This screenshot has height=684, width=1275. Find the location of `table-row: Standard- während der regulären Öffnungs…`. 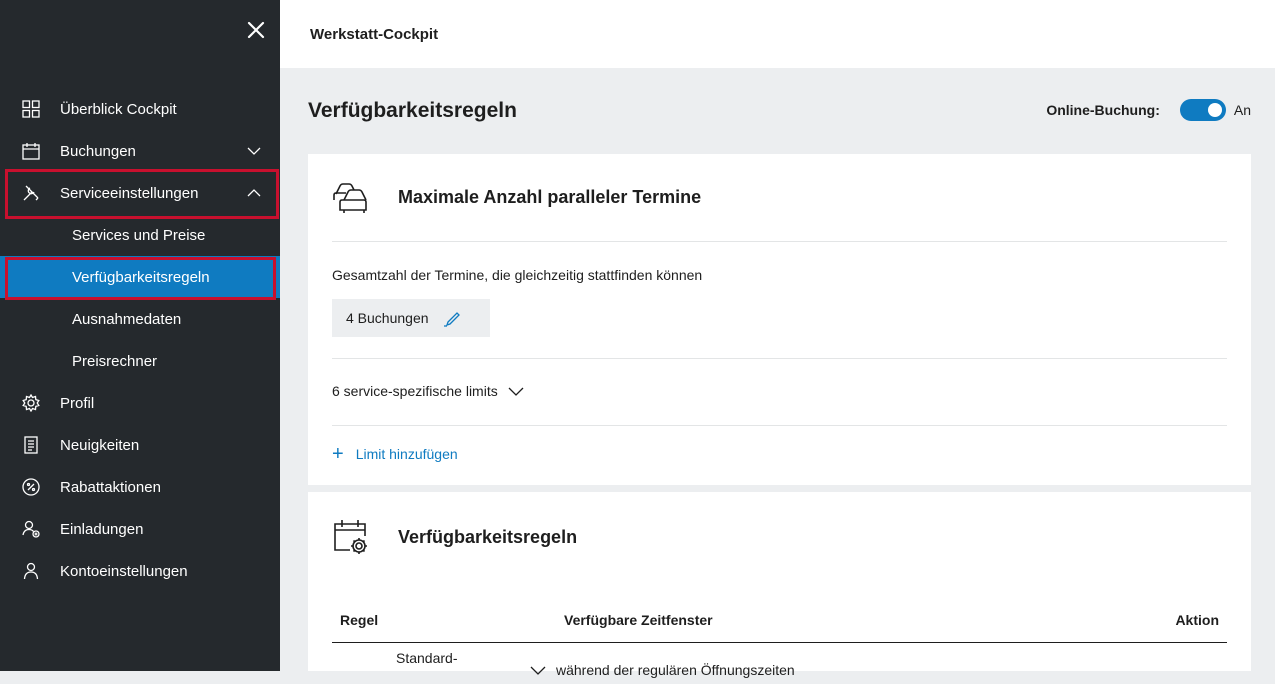

table-row: Standard- während der regulären Öffnungs… is located at coordinates (779, 664).